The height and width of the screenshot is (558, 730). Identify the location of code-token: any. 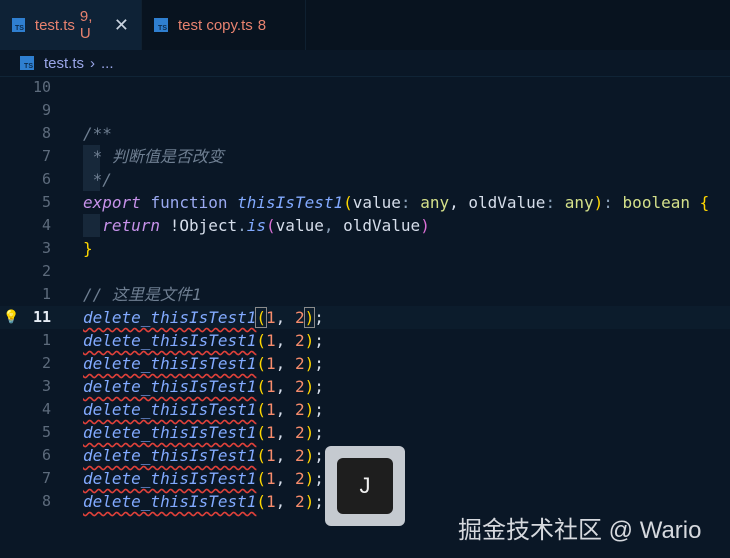
(579, 202).